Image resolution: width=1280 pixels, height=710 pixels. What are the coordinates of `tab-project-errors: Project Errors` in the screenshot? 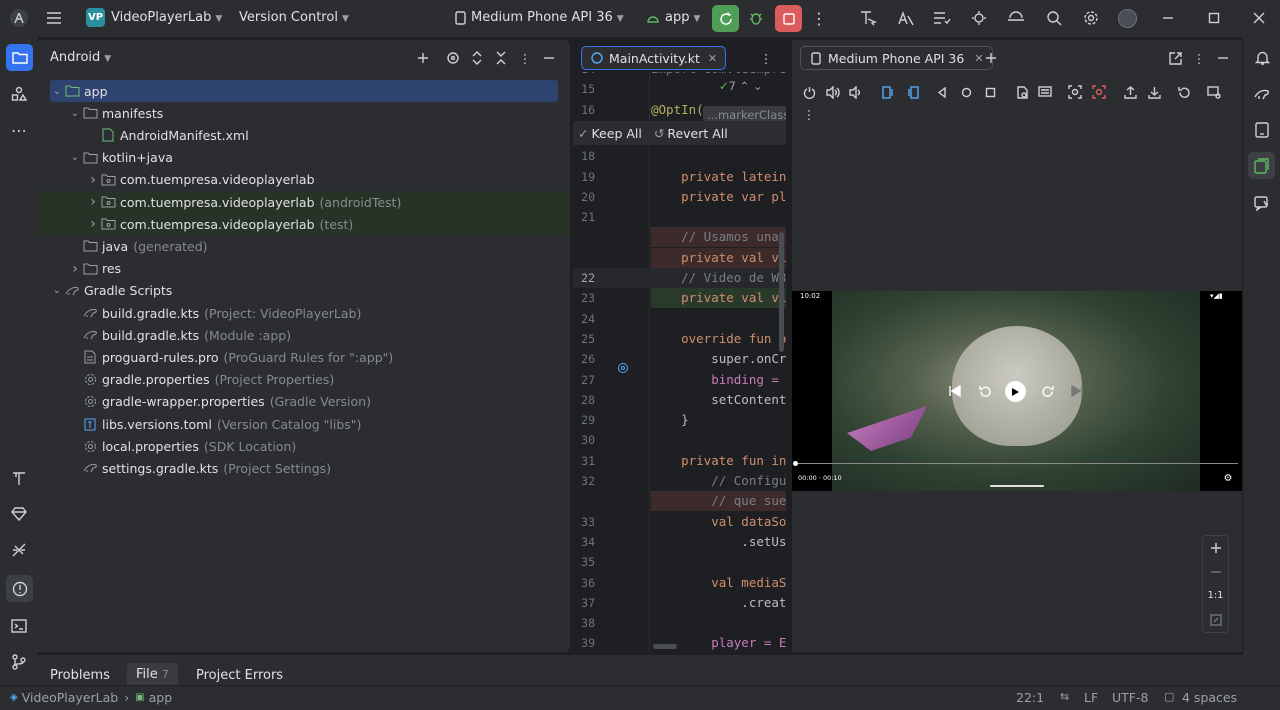 It's located at (239, 675).